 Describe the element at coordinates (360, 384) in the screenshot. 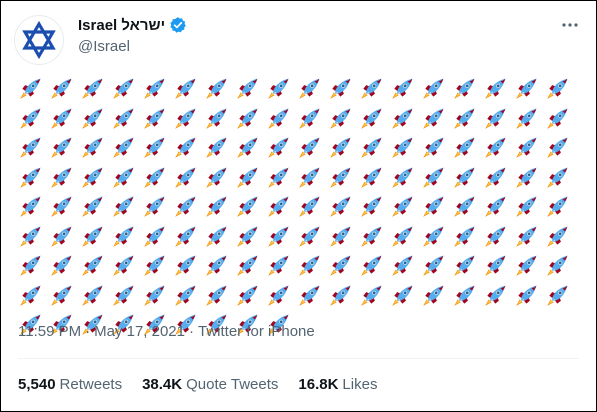

I see `likes-label: Likes` at that location.